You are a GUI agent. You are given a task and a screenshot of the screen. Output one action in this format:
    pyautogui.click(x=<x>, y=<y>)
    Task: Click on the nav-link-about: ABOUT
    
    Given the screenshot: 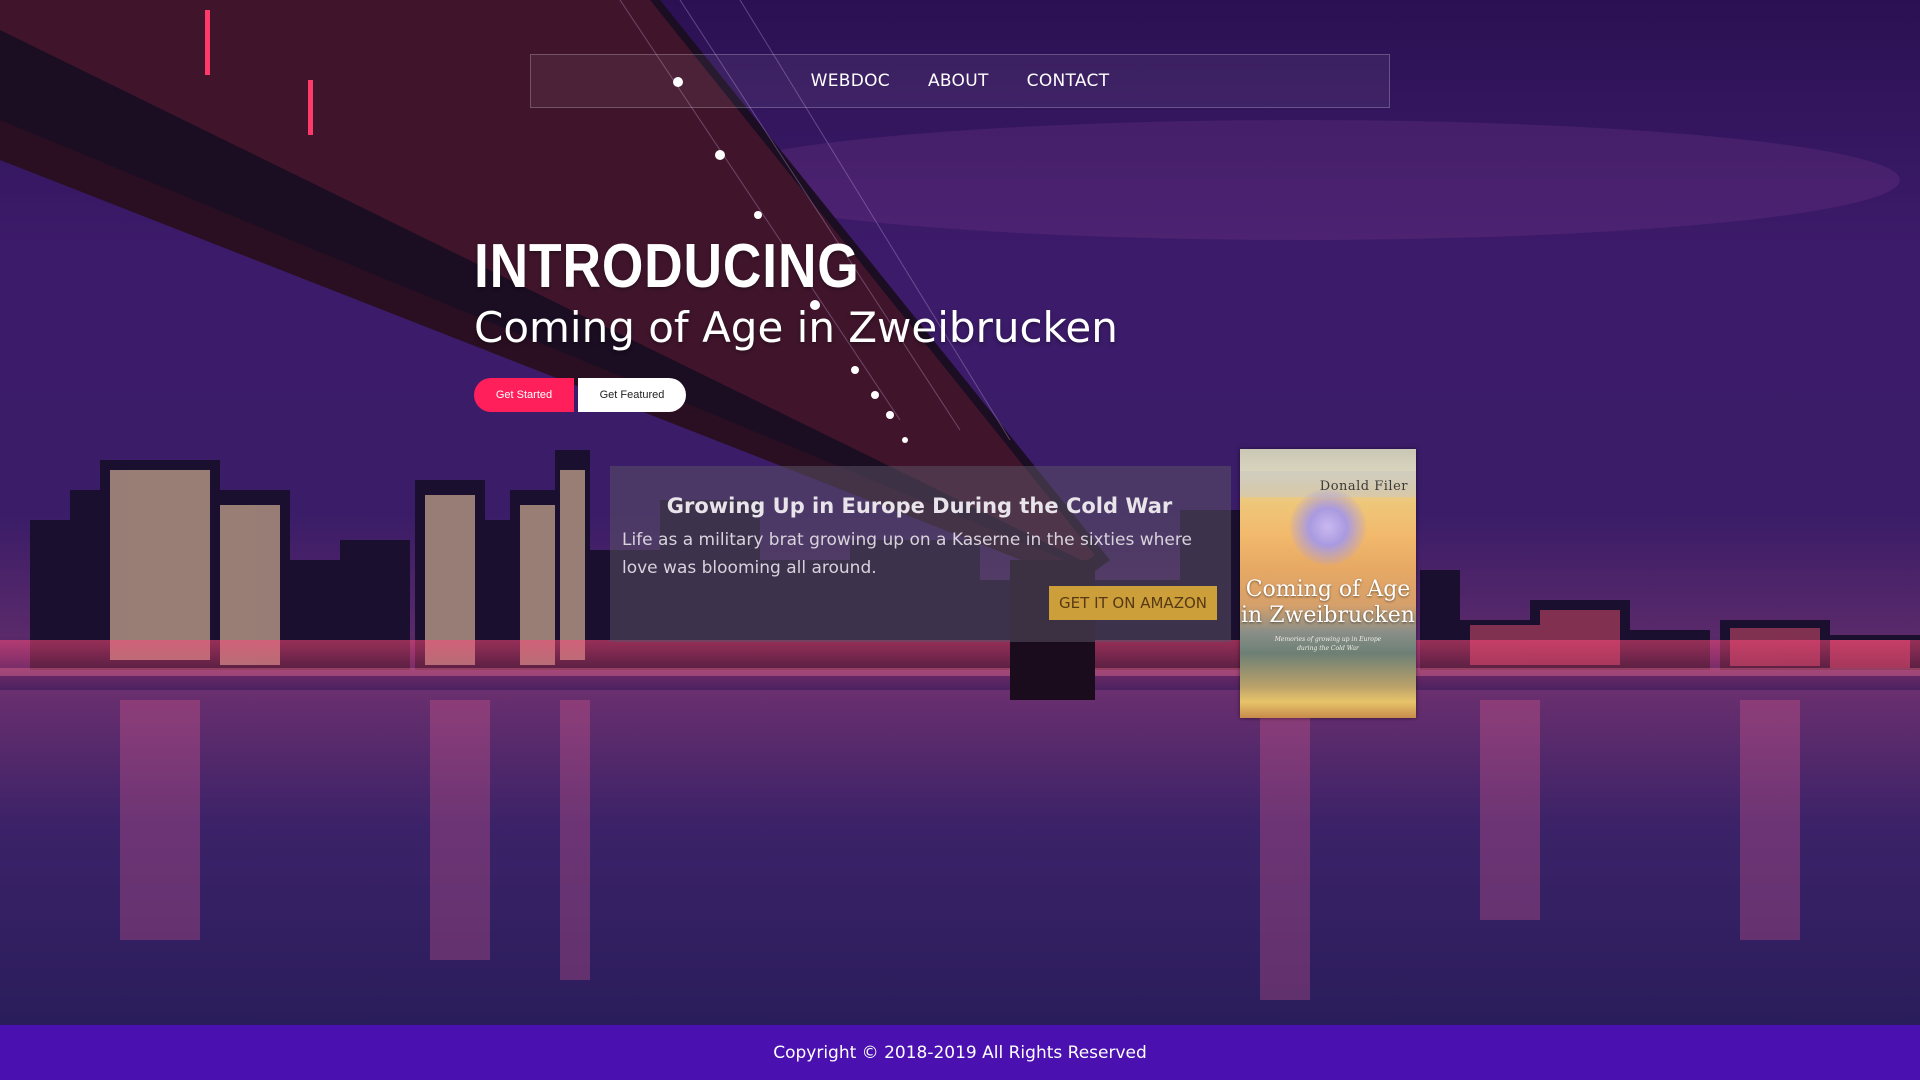 What is the action you would take?
    pyautogui.click(x=958, y=81)
    